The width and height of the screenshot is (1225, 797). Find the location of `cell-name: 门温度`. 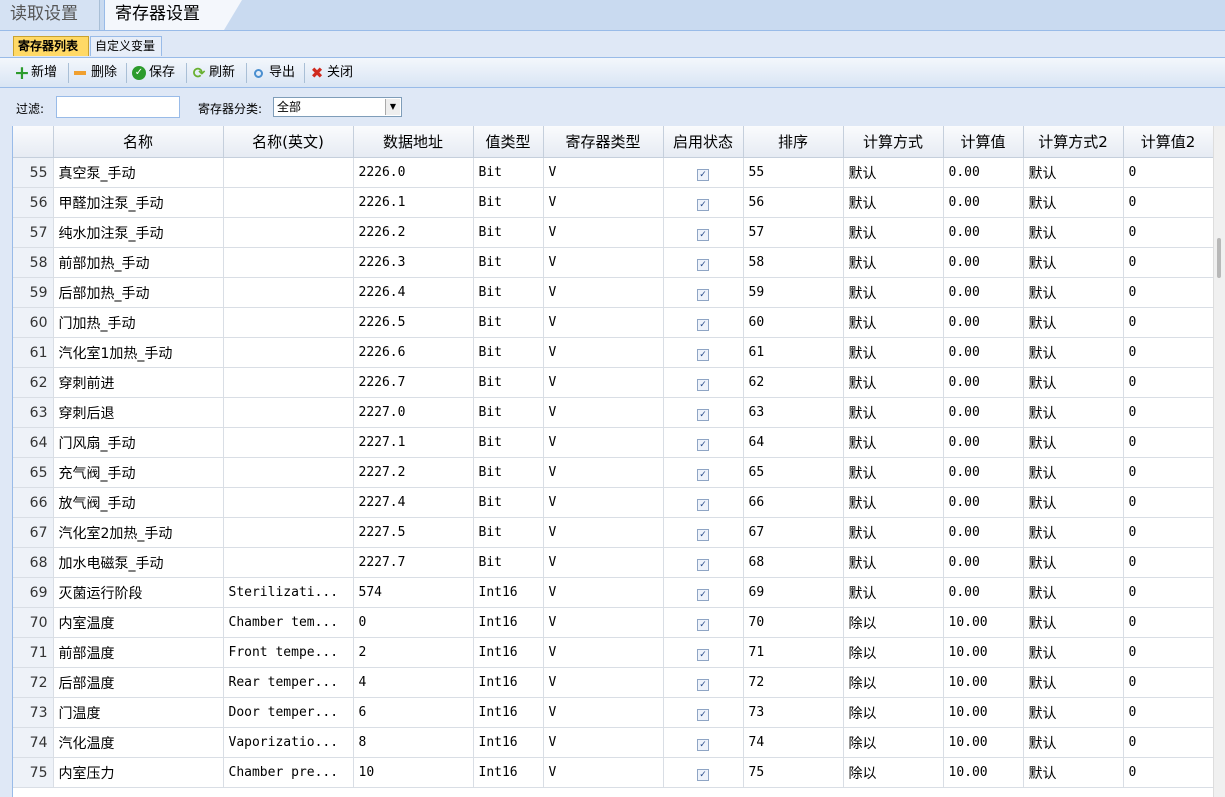

cell-name: 门温度 is located at coordinates (138, 712).